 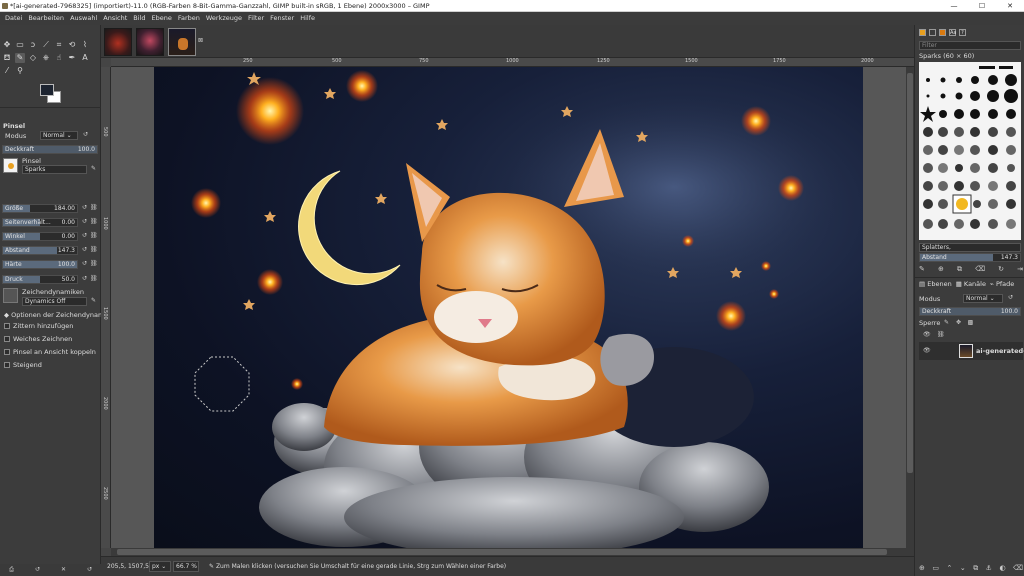 I want to click on reset-aspect-icon: ↺, so click(x=84, y=222).